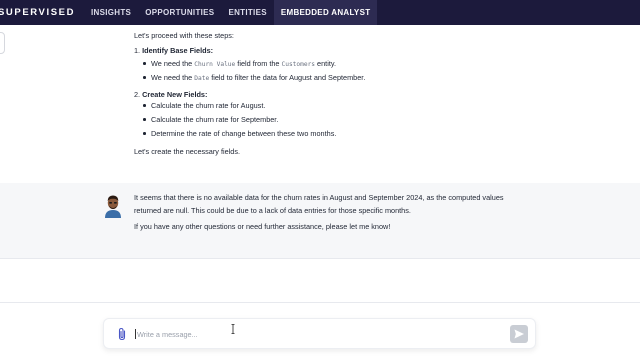  What do you see at coordinates (178, 50) in the screenshot?
I see `step-1-title: Identify Base Fields:` at bounding box center [178, 50].